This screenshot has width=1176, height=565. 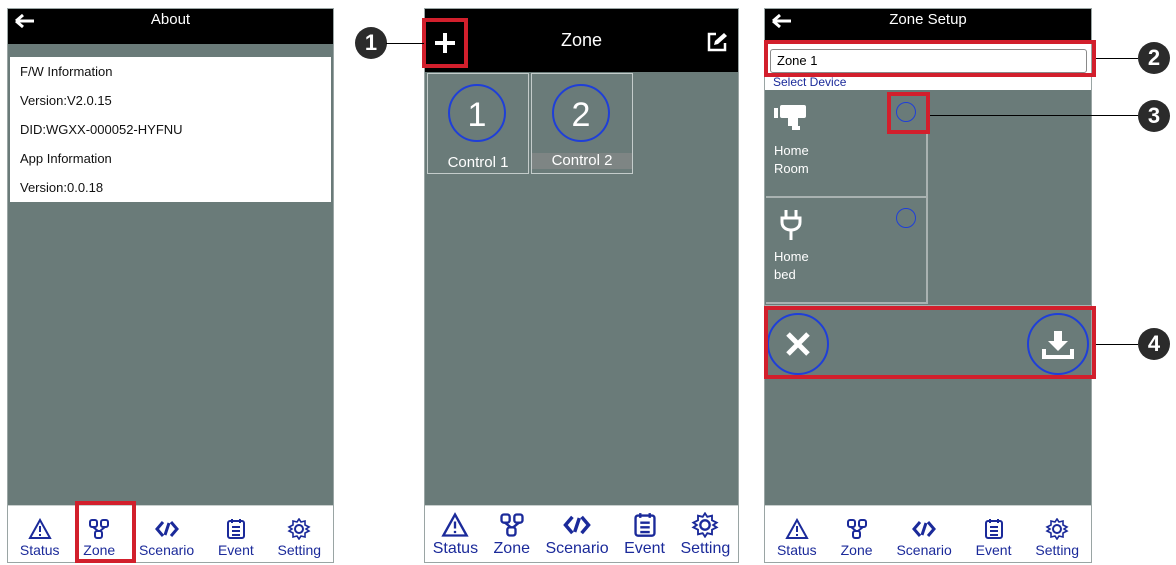 I want to click on page-title: Zone, so click(x=581, y=40).